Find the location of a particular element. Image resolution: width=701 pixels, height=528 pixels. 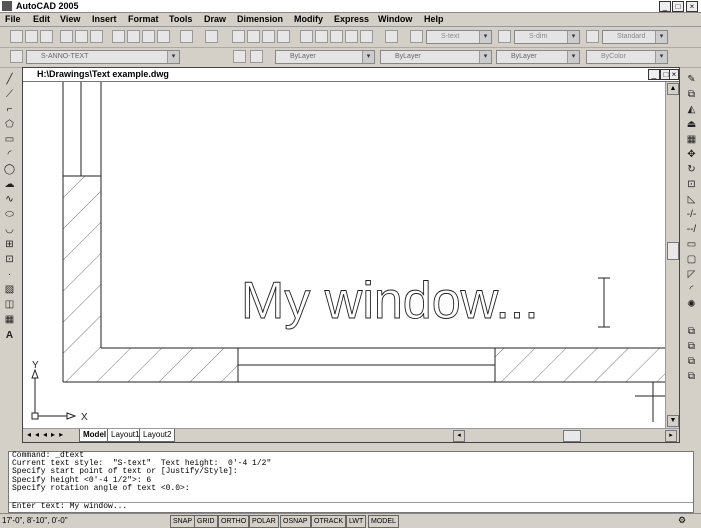

scale-icon: ⊡ is located at coordinates (691, 185).